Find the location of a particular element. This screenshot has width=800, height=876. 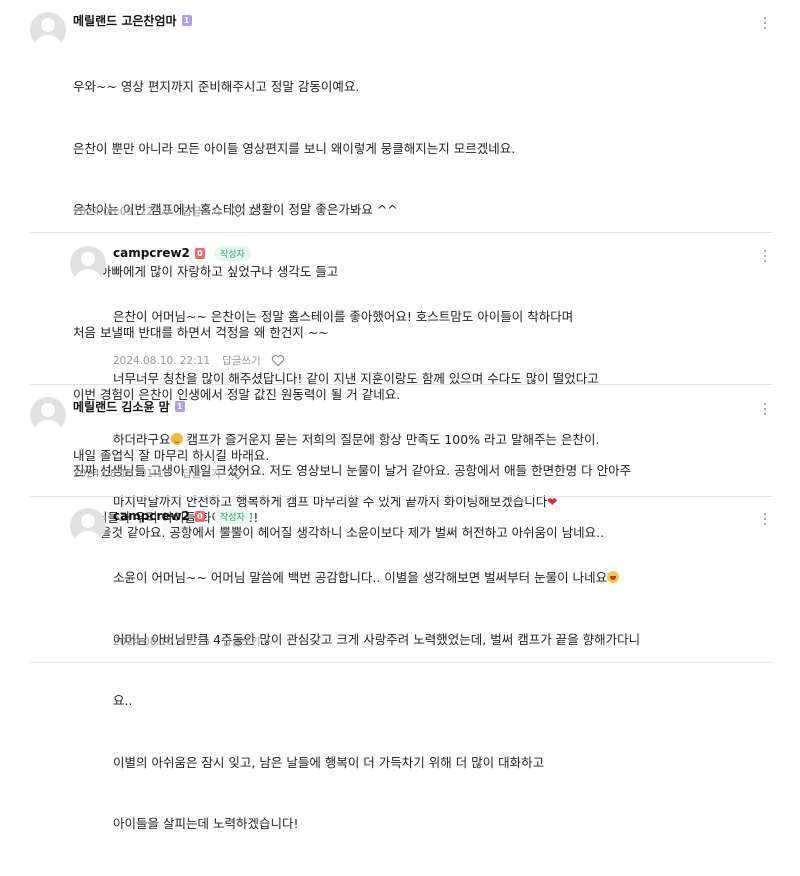

comment-date: 2024.08.10. 01:10 is located at coordinates (122, 473).